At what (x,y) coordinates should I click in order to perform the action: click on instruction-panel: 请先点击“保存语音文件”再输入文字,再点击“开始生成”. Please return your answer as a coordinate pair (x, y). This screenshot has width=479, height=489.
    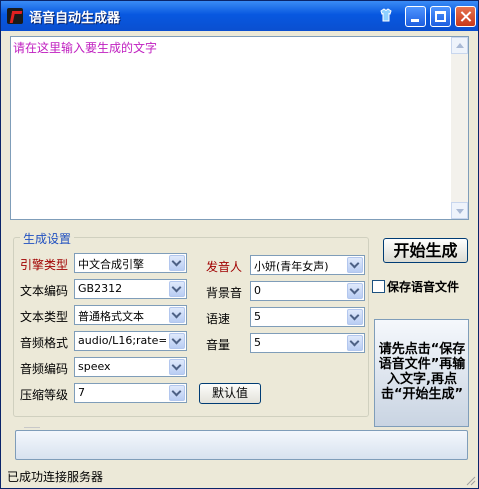
    Looking at the image, I should click on (421, 373).